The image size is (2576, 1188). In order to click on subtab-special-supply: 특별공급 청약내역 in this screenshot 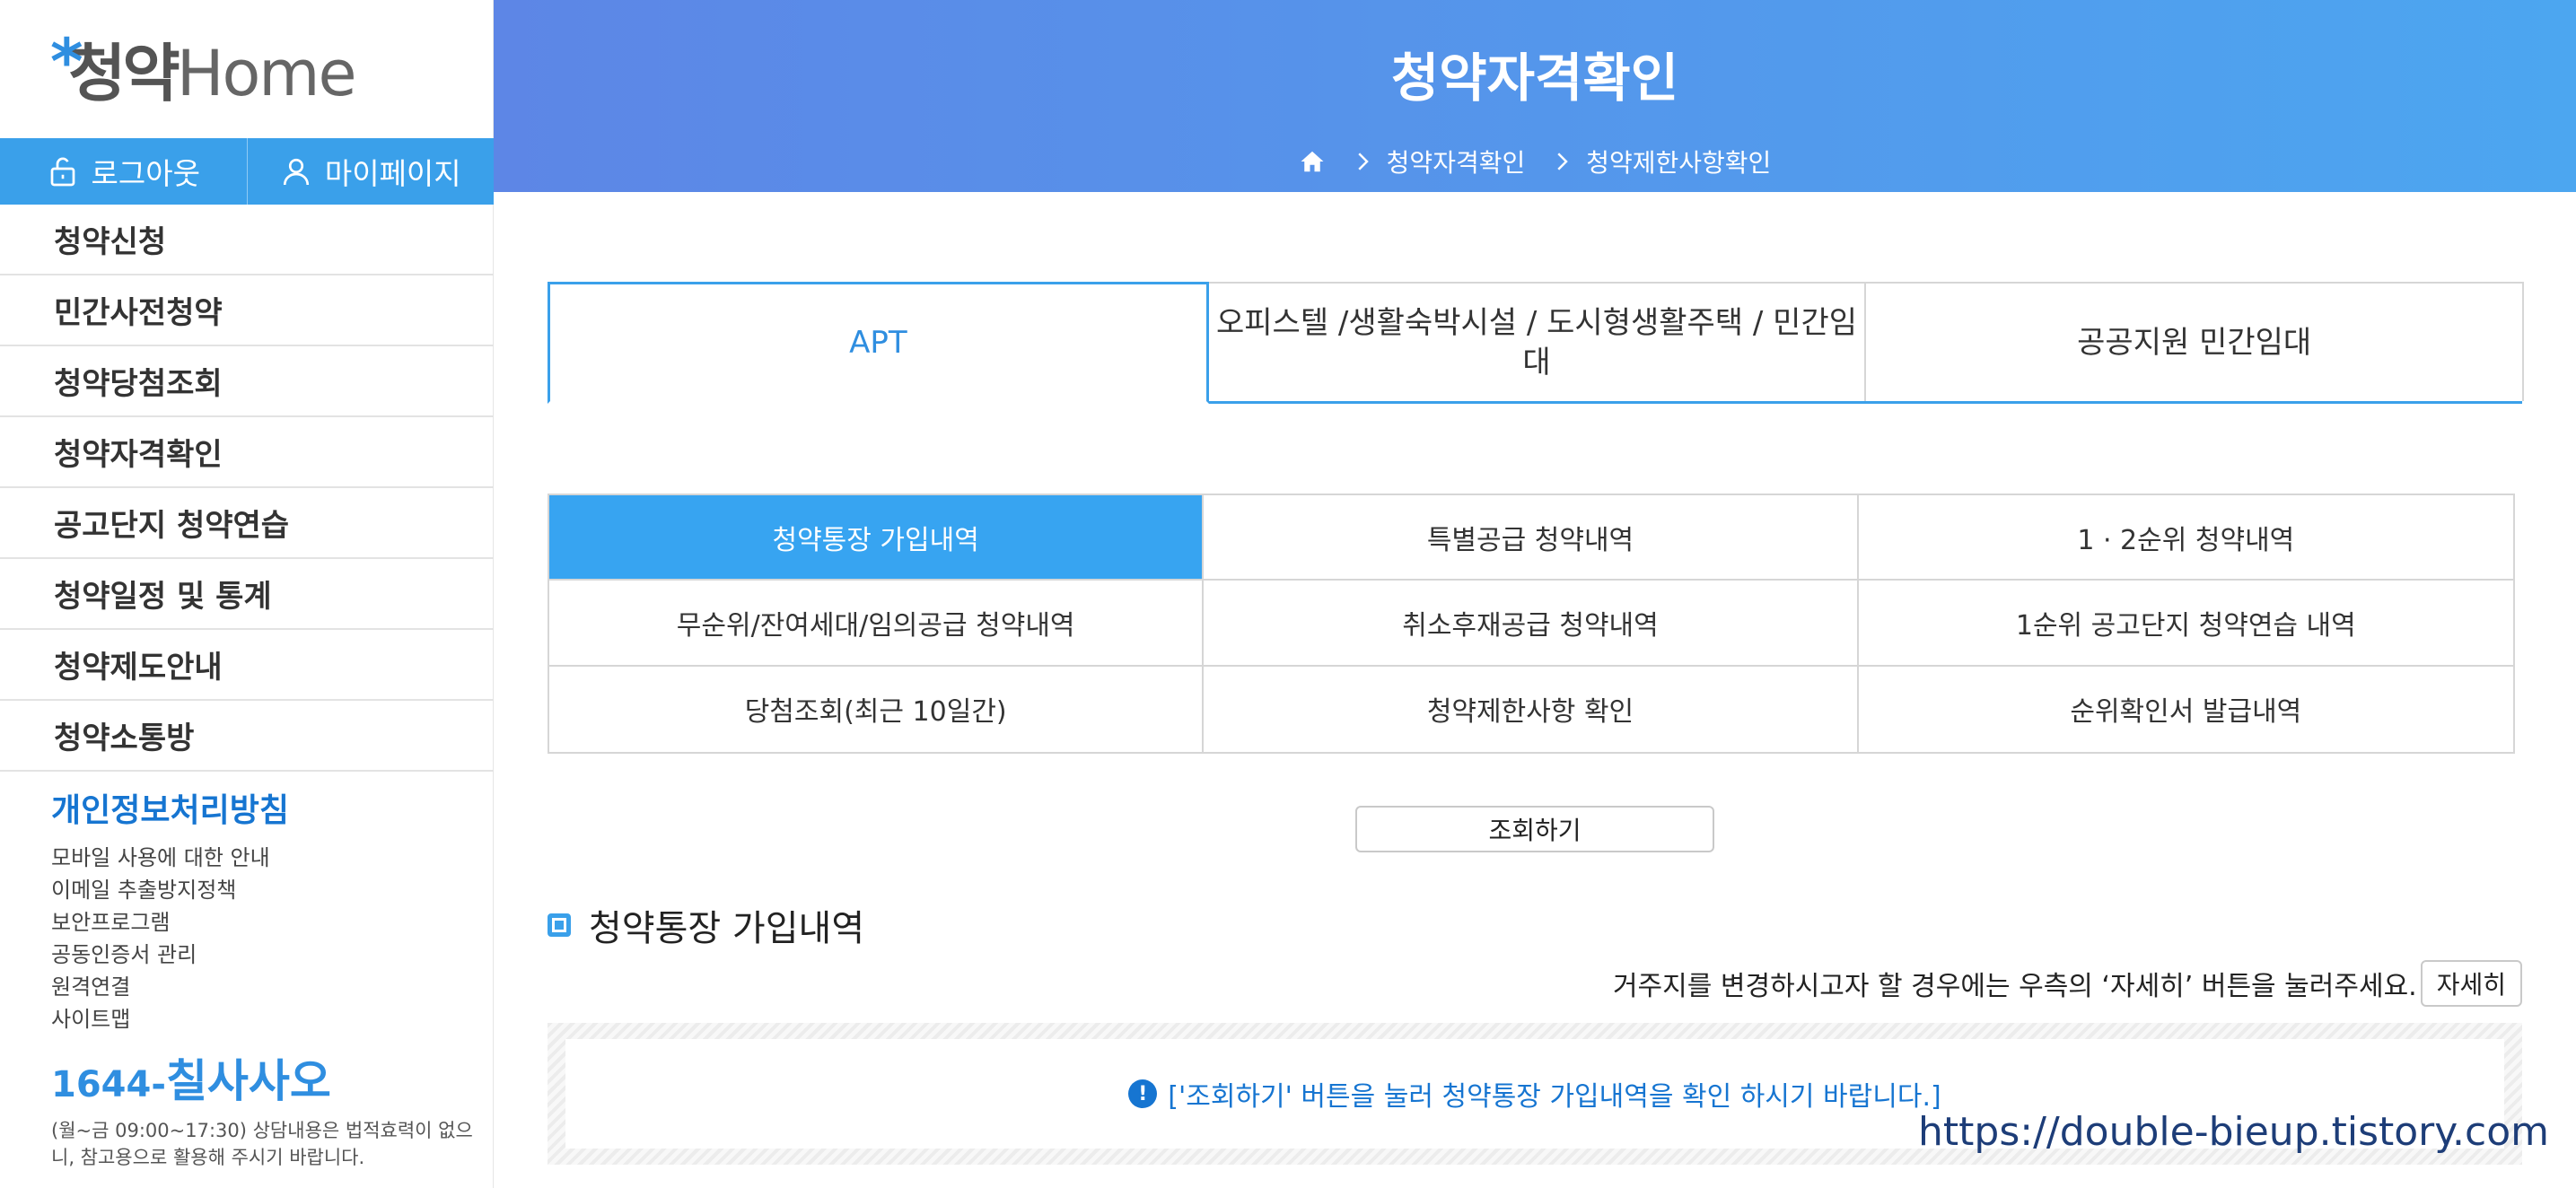, I will do `click(1531, 538)`.